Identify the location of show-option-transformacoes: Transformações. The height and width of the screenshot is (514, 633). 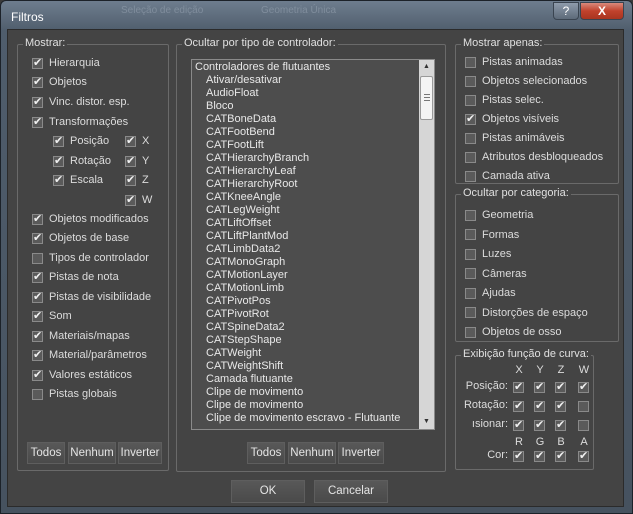
(80, 122).